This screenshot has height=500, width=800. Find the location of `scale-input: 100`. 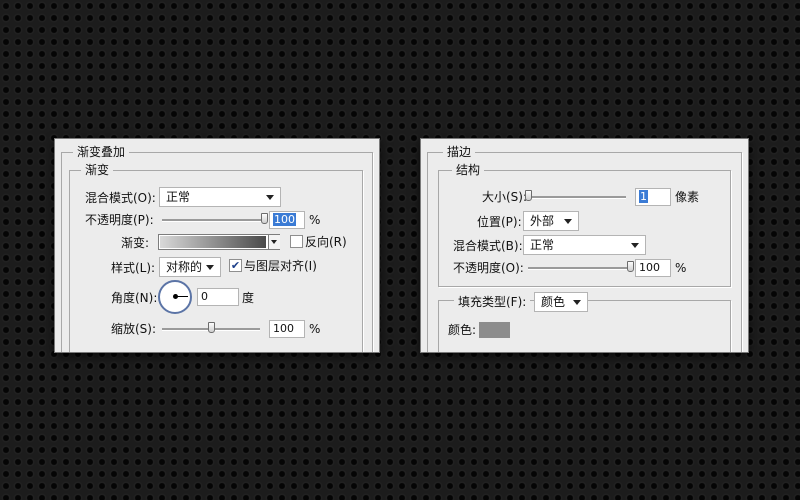

scale-input: 100 is located at coordinates (287, 329).